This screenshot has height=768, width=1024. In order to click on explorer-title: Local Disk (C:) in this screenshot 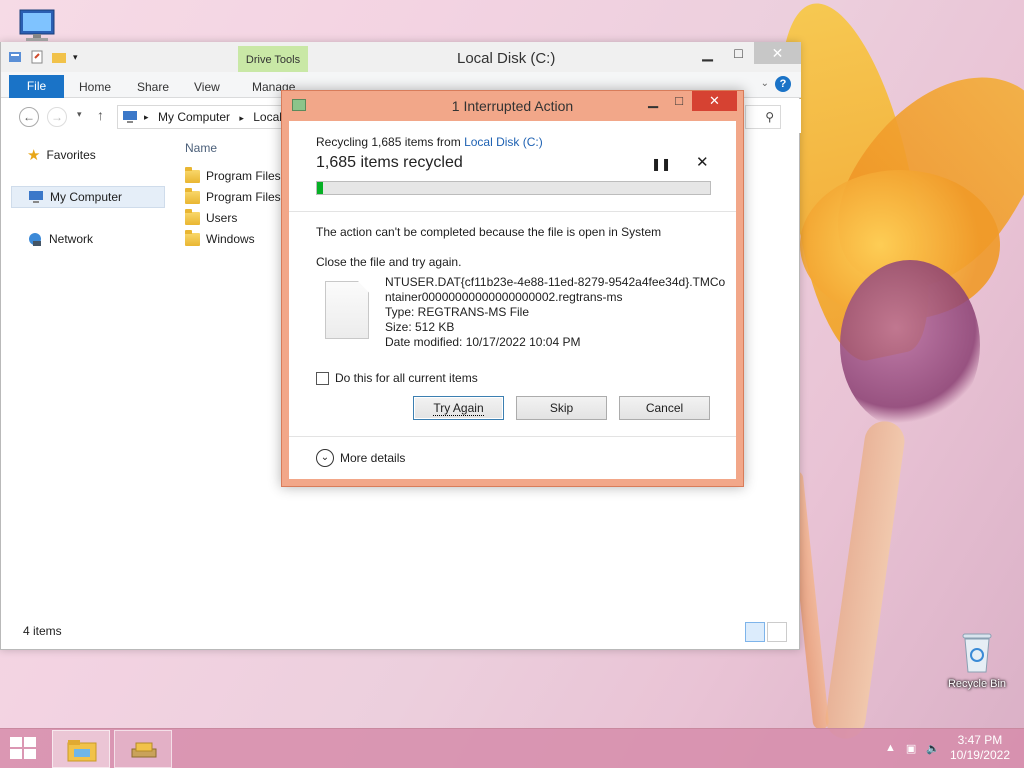, I will do `click(506, 58)`.